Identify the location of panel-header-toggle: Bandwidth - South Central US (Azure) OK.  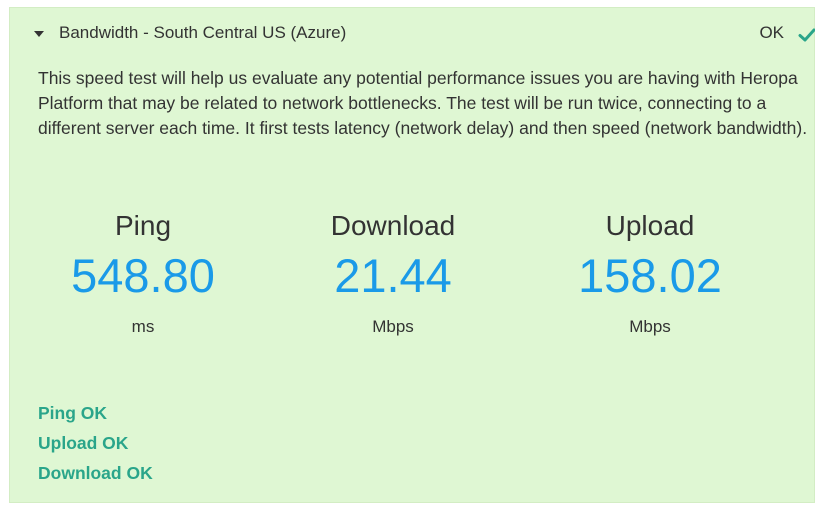
(412, 34).